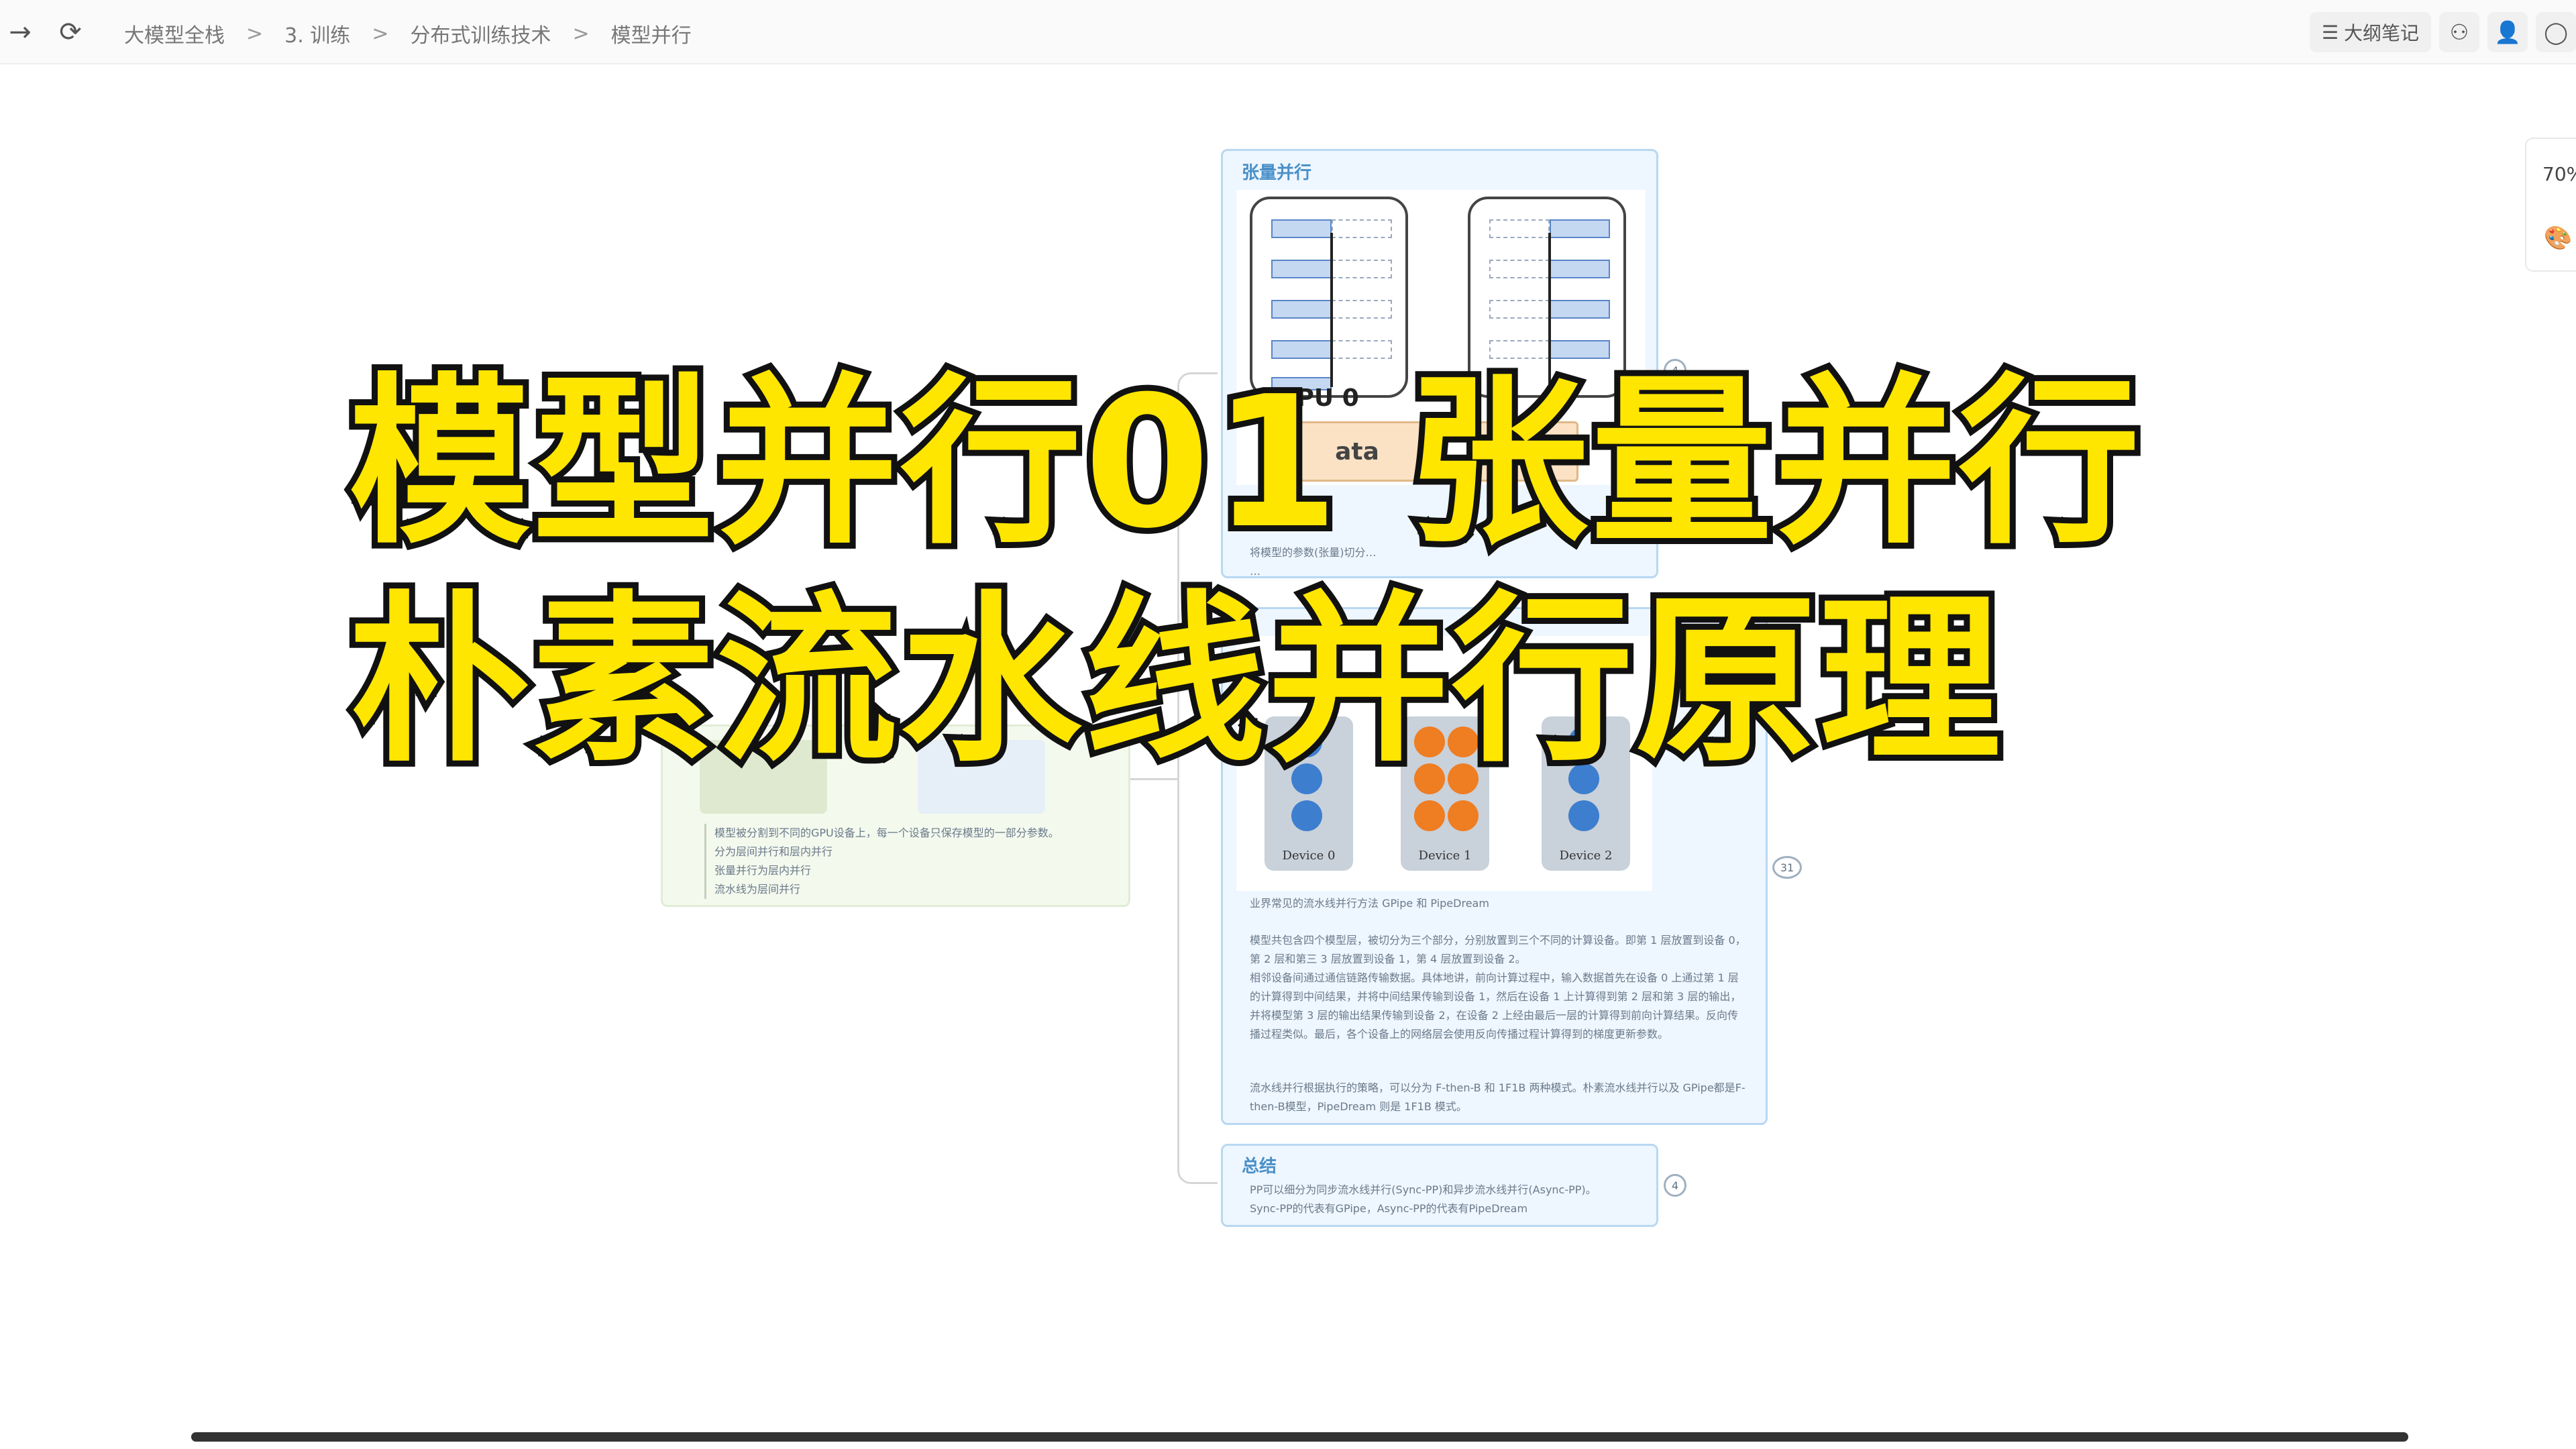 This screenshot has height=1449, width=2576. Describe the element at coordinates (1174, 680) in the screenshot. I see `video-title-line-2: 朴素流水线并行原理` at that location.